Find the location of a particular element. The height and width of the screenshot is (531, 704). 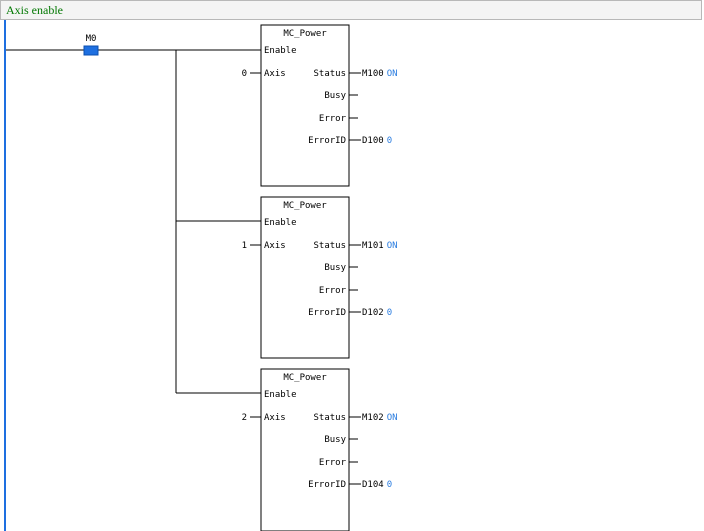

status-output: M102 ON is located at coordinates (380, 418).